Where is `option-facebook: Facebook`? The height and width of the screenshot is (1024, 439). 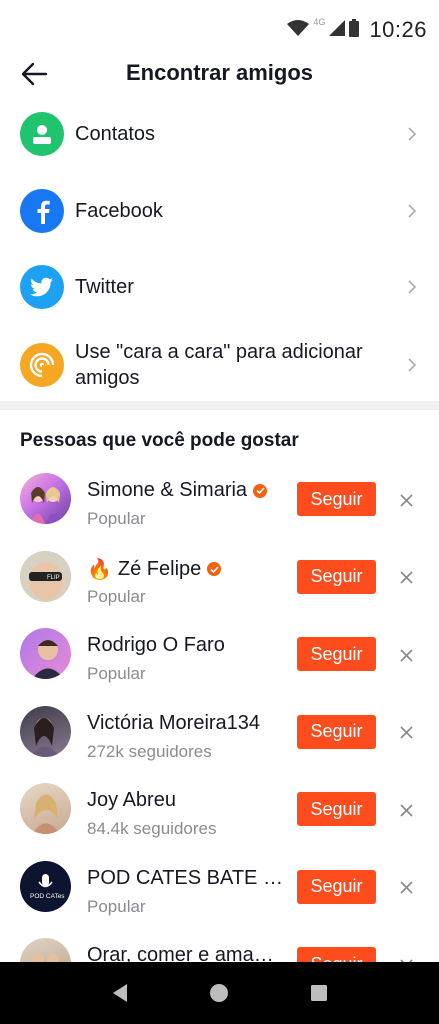 option-facebook: Facebook is located at coordinates (219, 211).